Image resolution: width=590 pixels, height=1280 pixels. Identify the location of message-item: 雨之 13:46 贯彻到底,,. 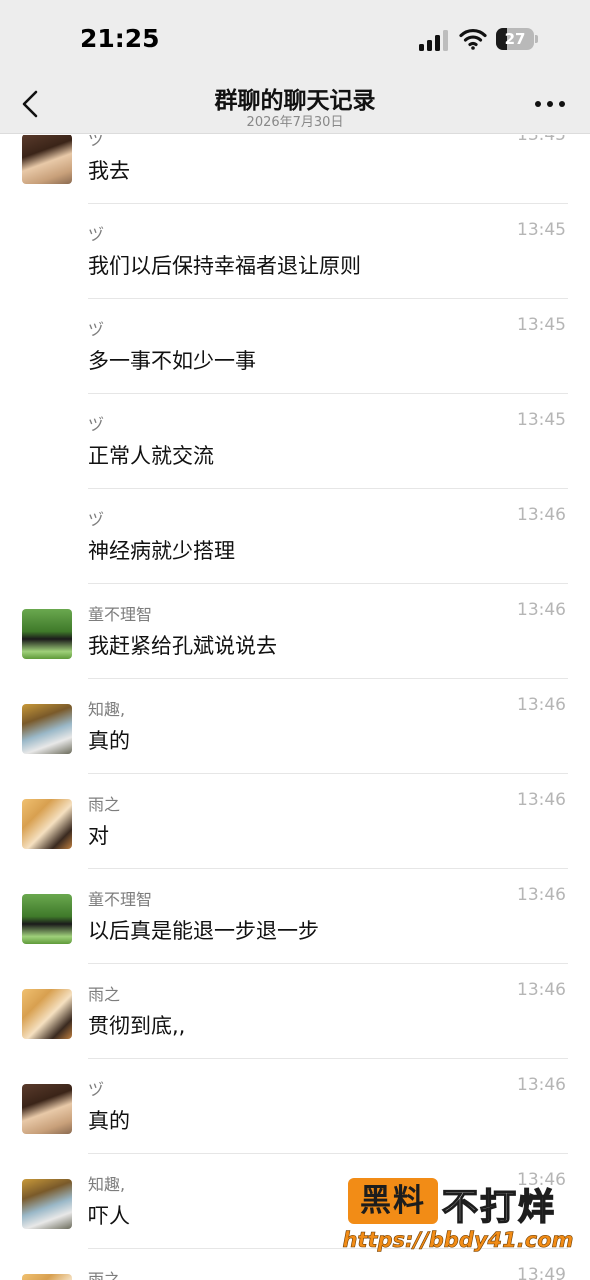
(295, 1011).